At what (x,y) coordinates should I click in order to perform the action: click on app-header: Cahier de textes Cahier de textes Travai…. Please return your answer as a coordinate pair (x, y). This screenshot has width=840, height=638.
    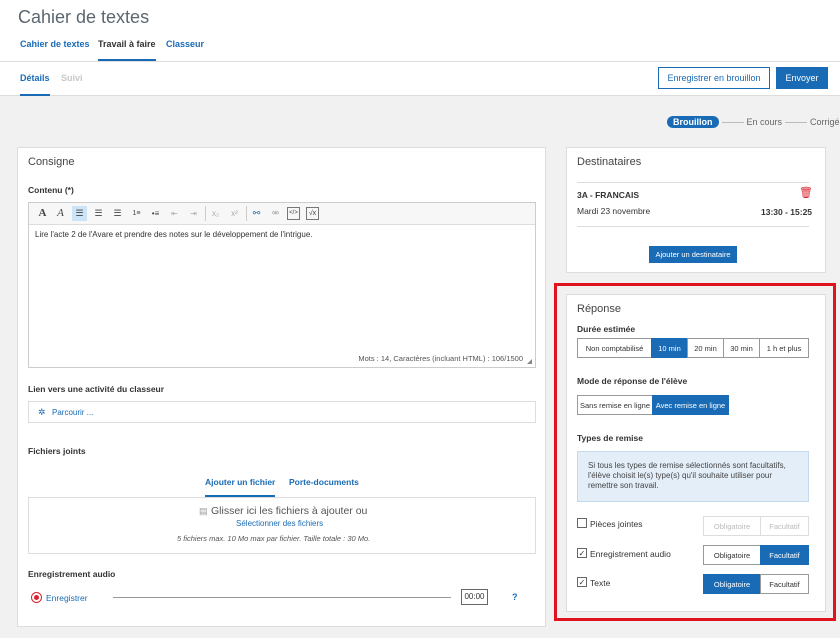
    Looking at the image, I should click on (420, 31).